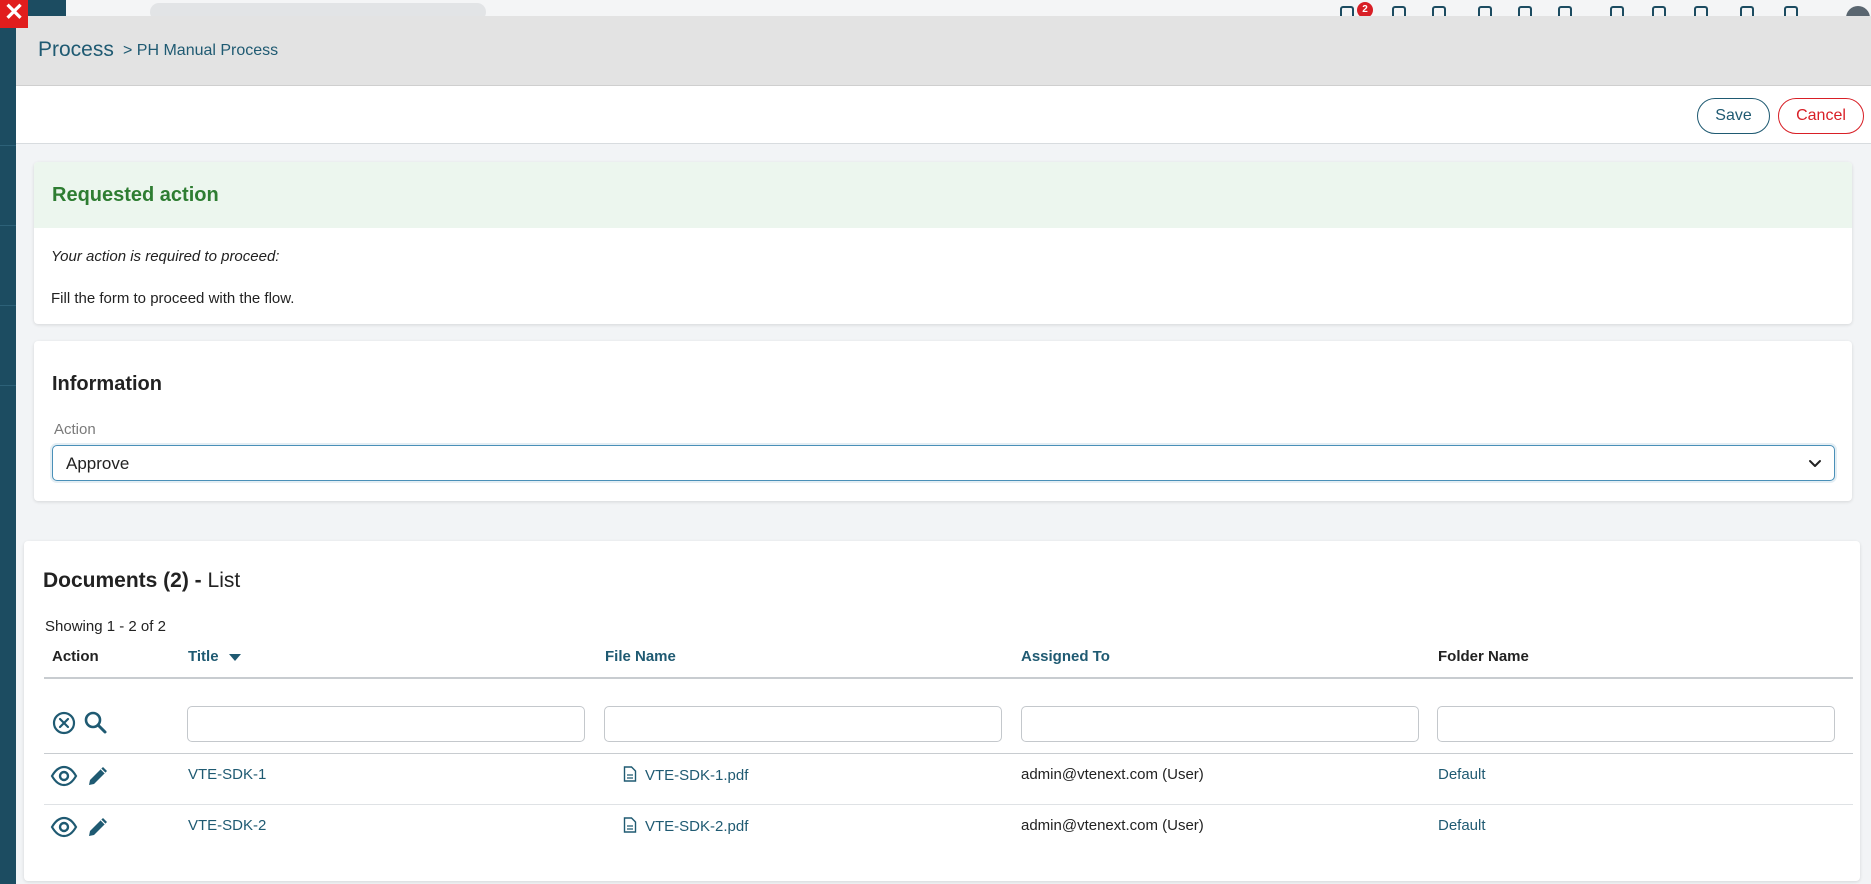 The image size is (1871, 884). I want to click on requested-action-title: Requested action, so click(943, 195).